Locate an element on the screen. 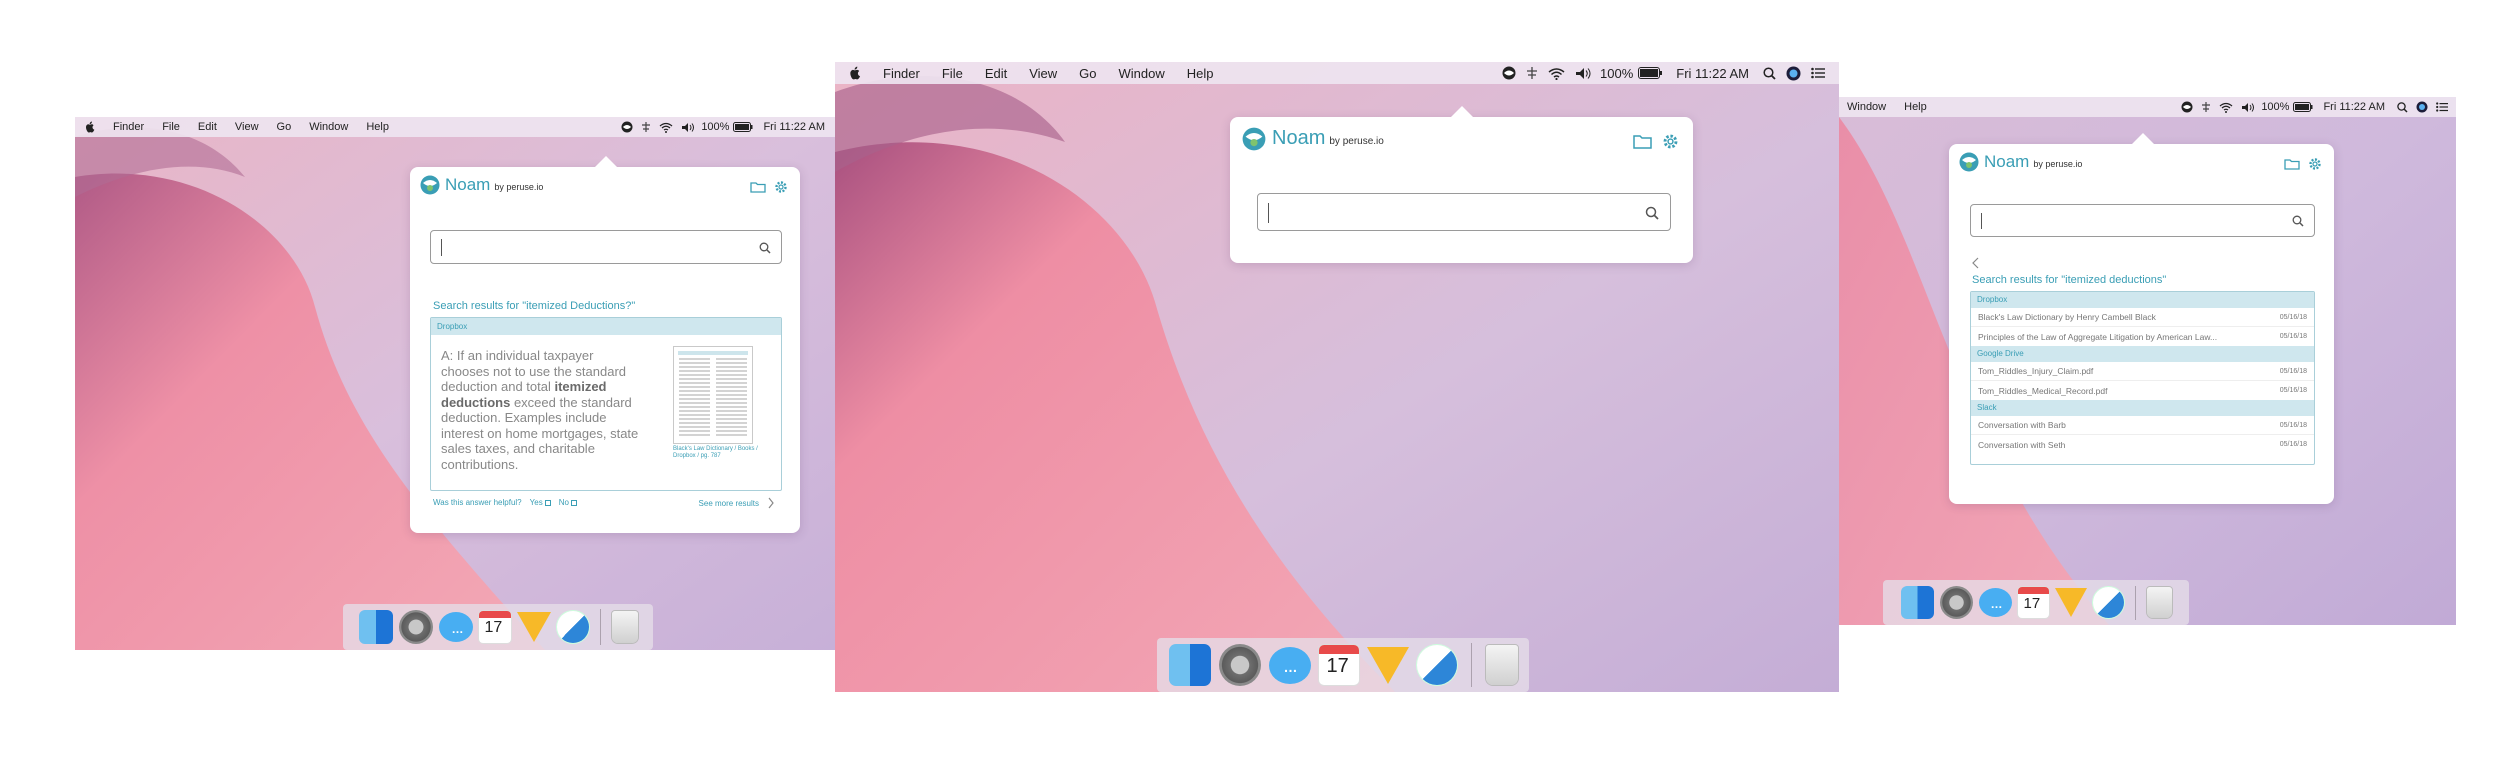 The height and width of the screenshot is (763, 2500). feedback-yes-checkbox is located at coordinates (547, 502).